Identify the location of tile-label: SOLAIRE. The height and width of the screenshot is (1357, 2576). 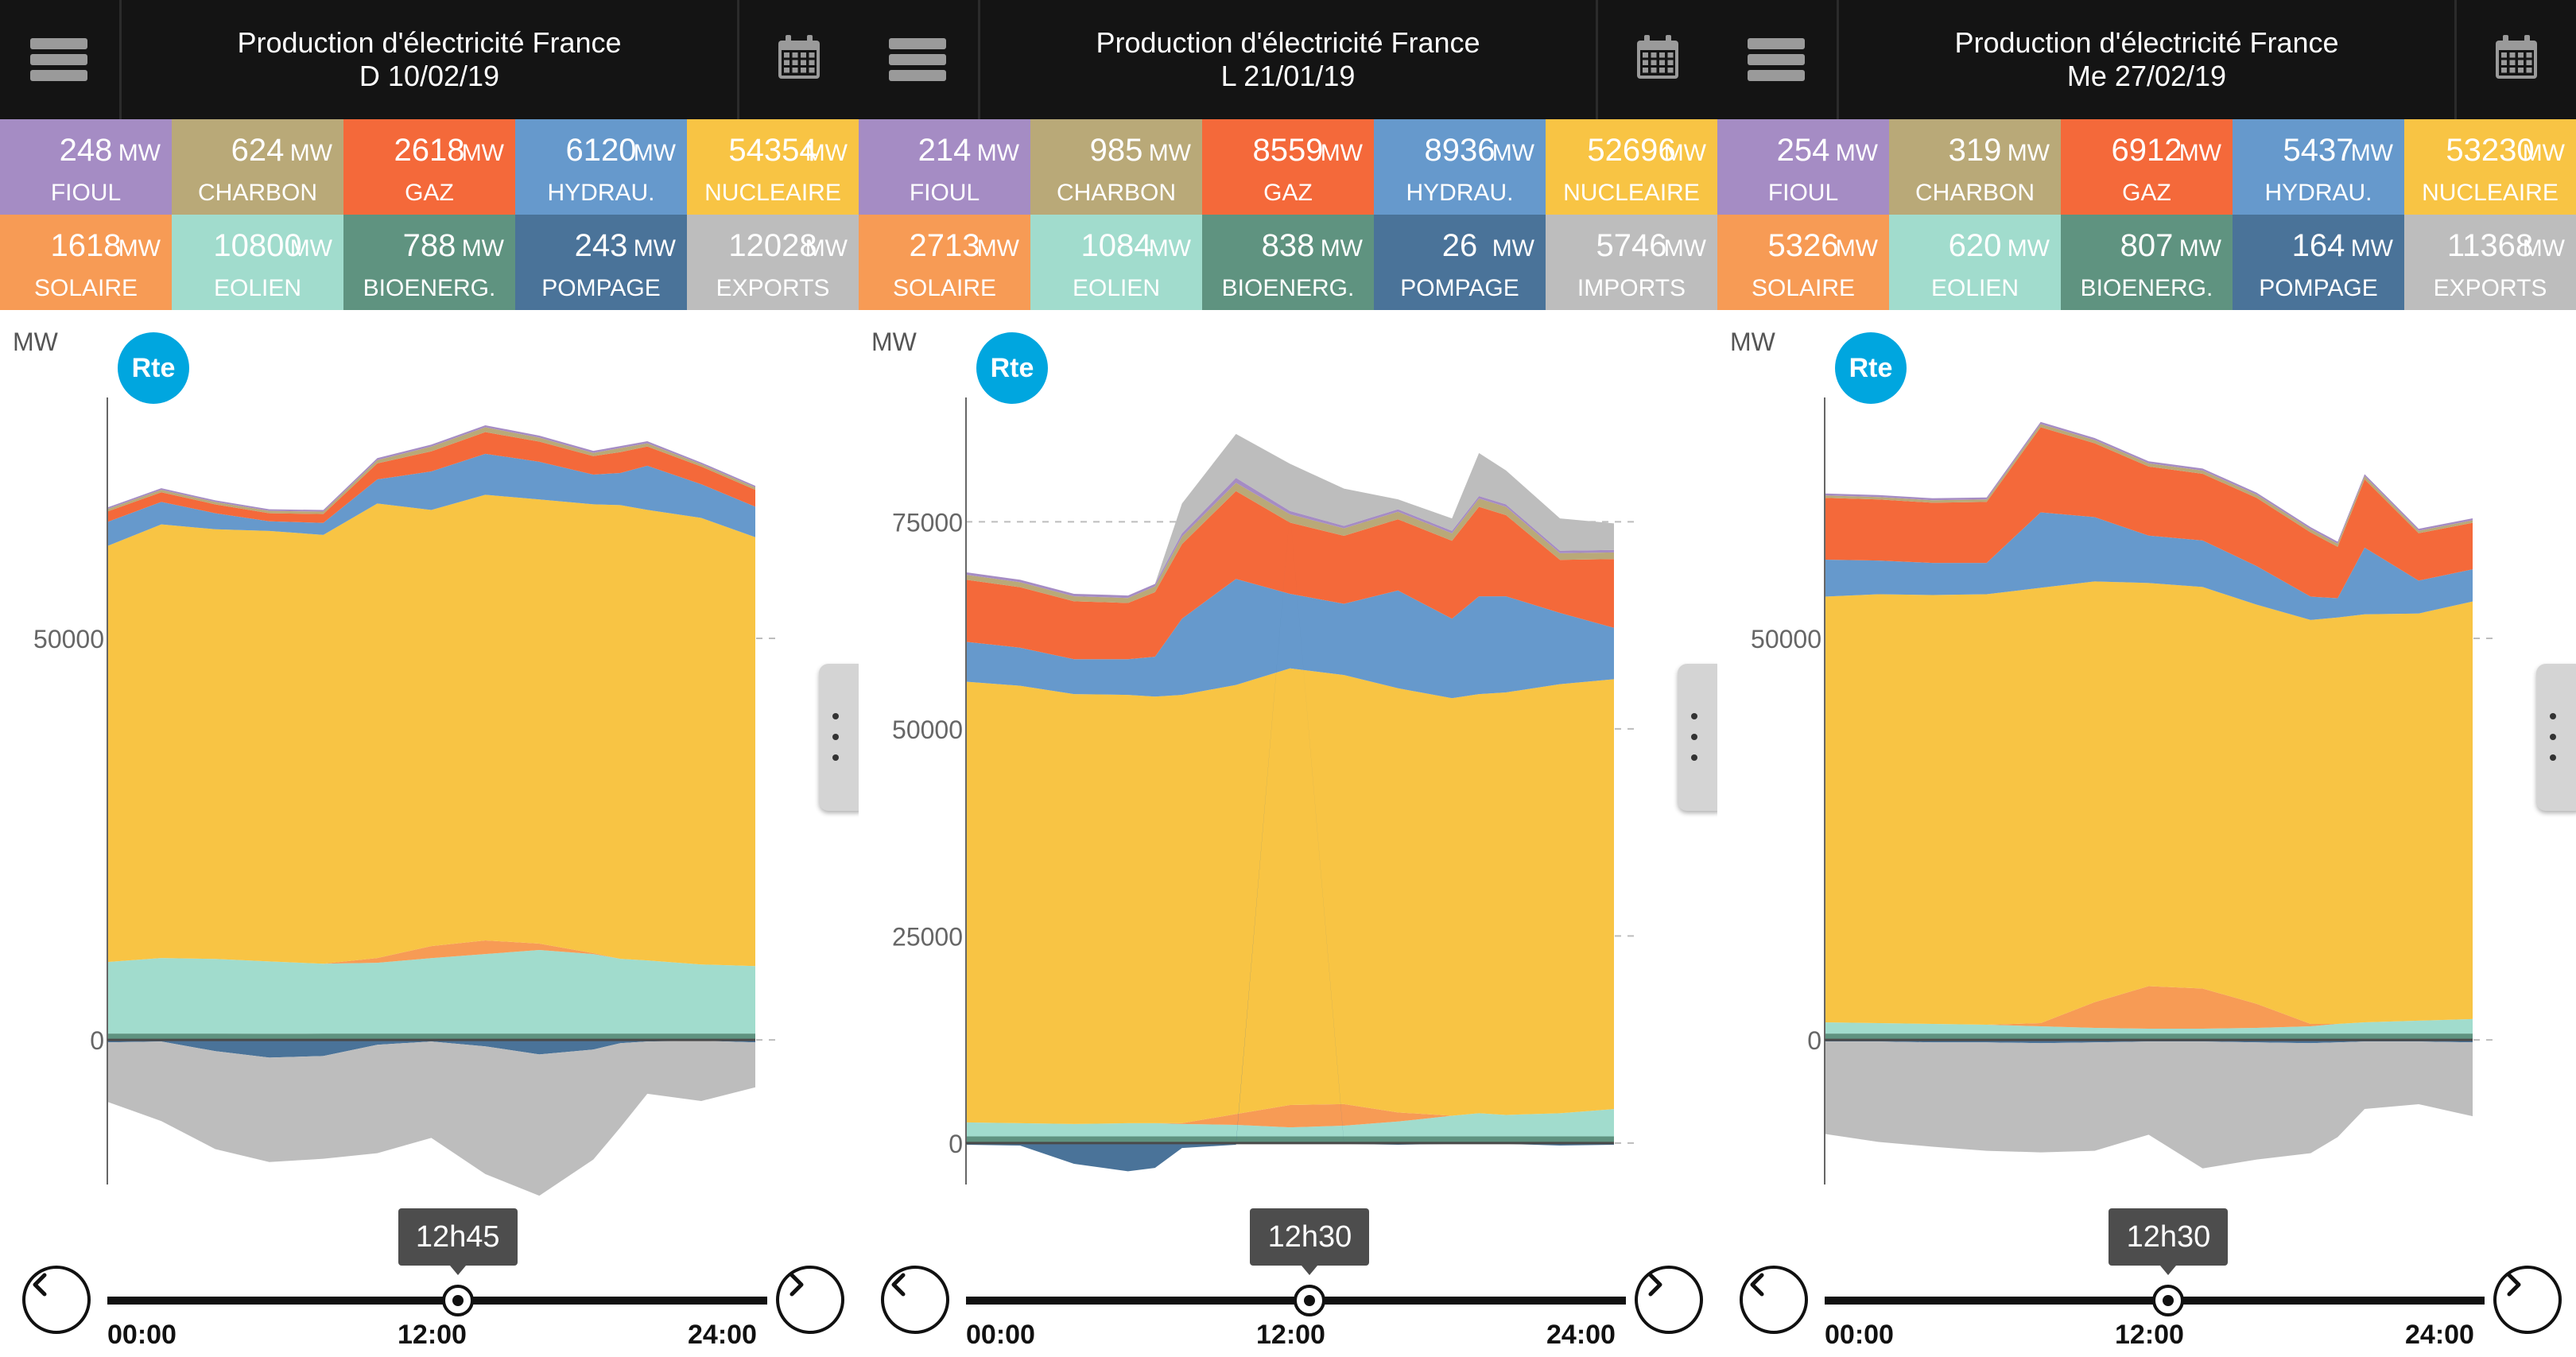
(945, 288).